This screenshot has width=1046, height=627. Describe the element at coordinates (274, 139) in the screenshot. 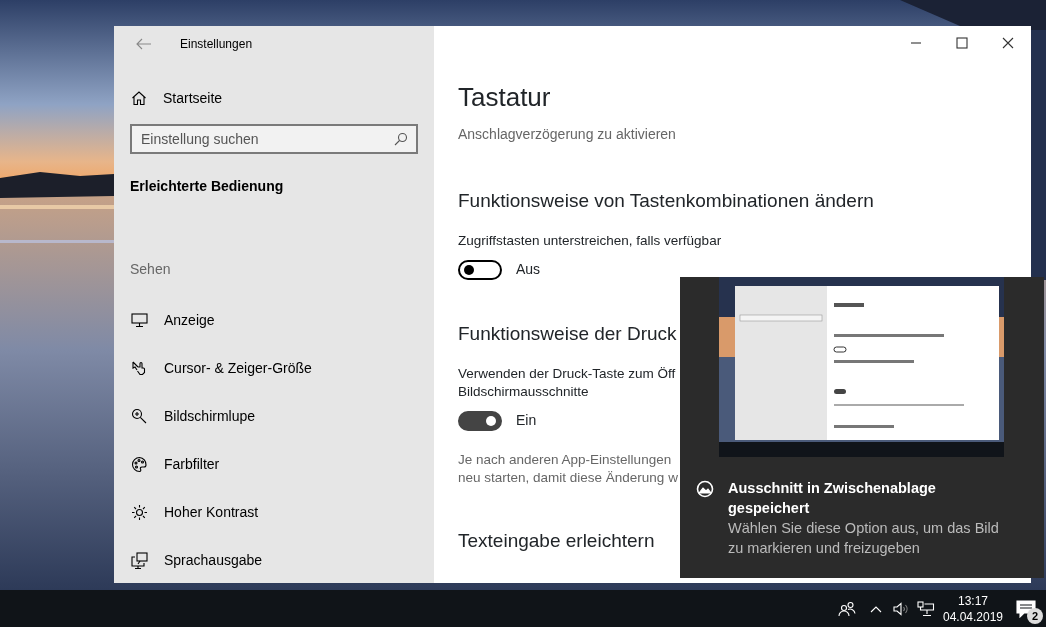

I see `search-field: Einstellung suchen` at that location.